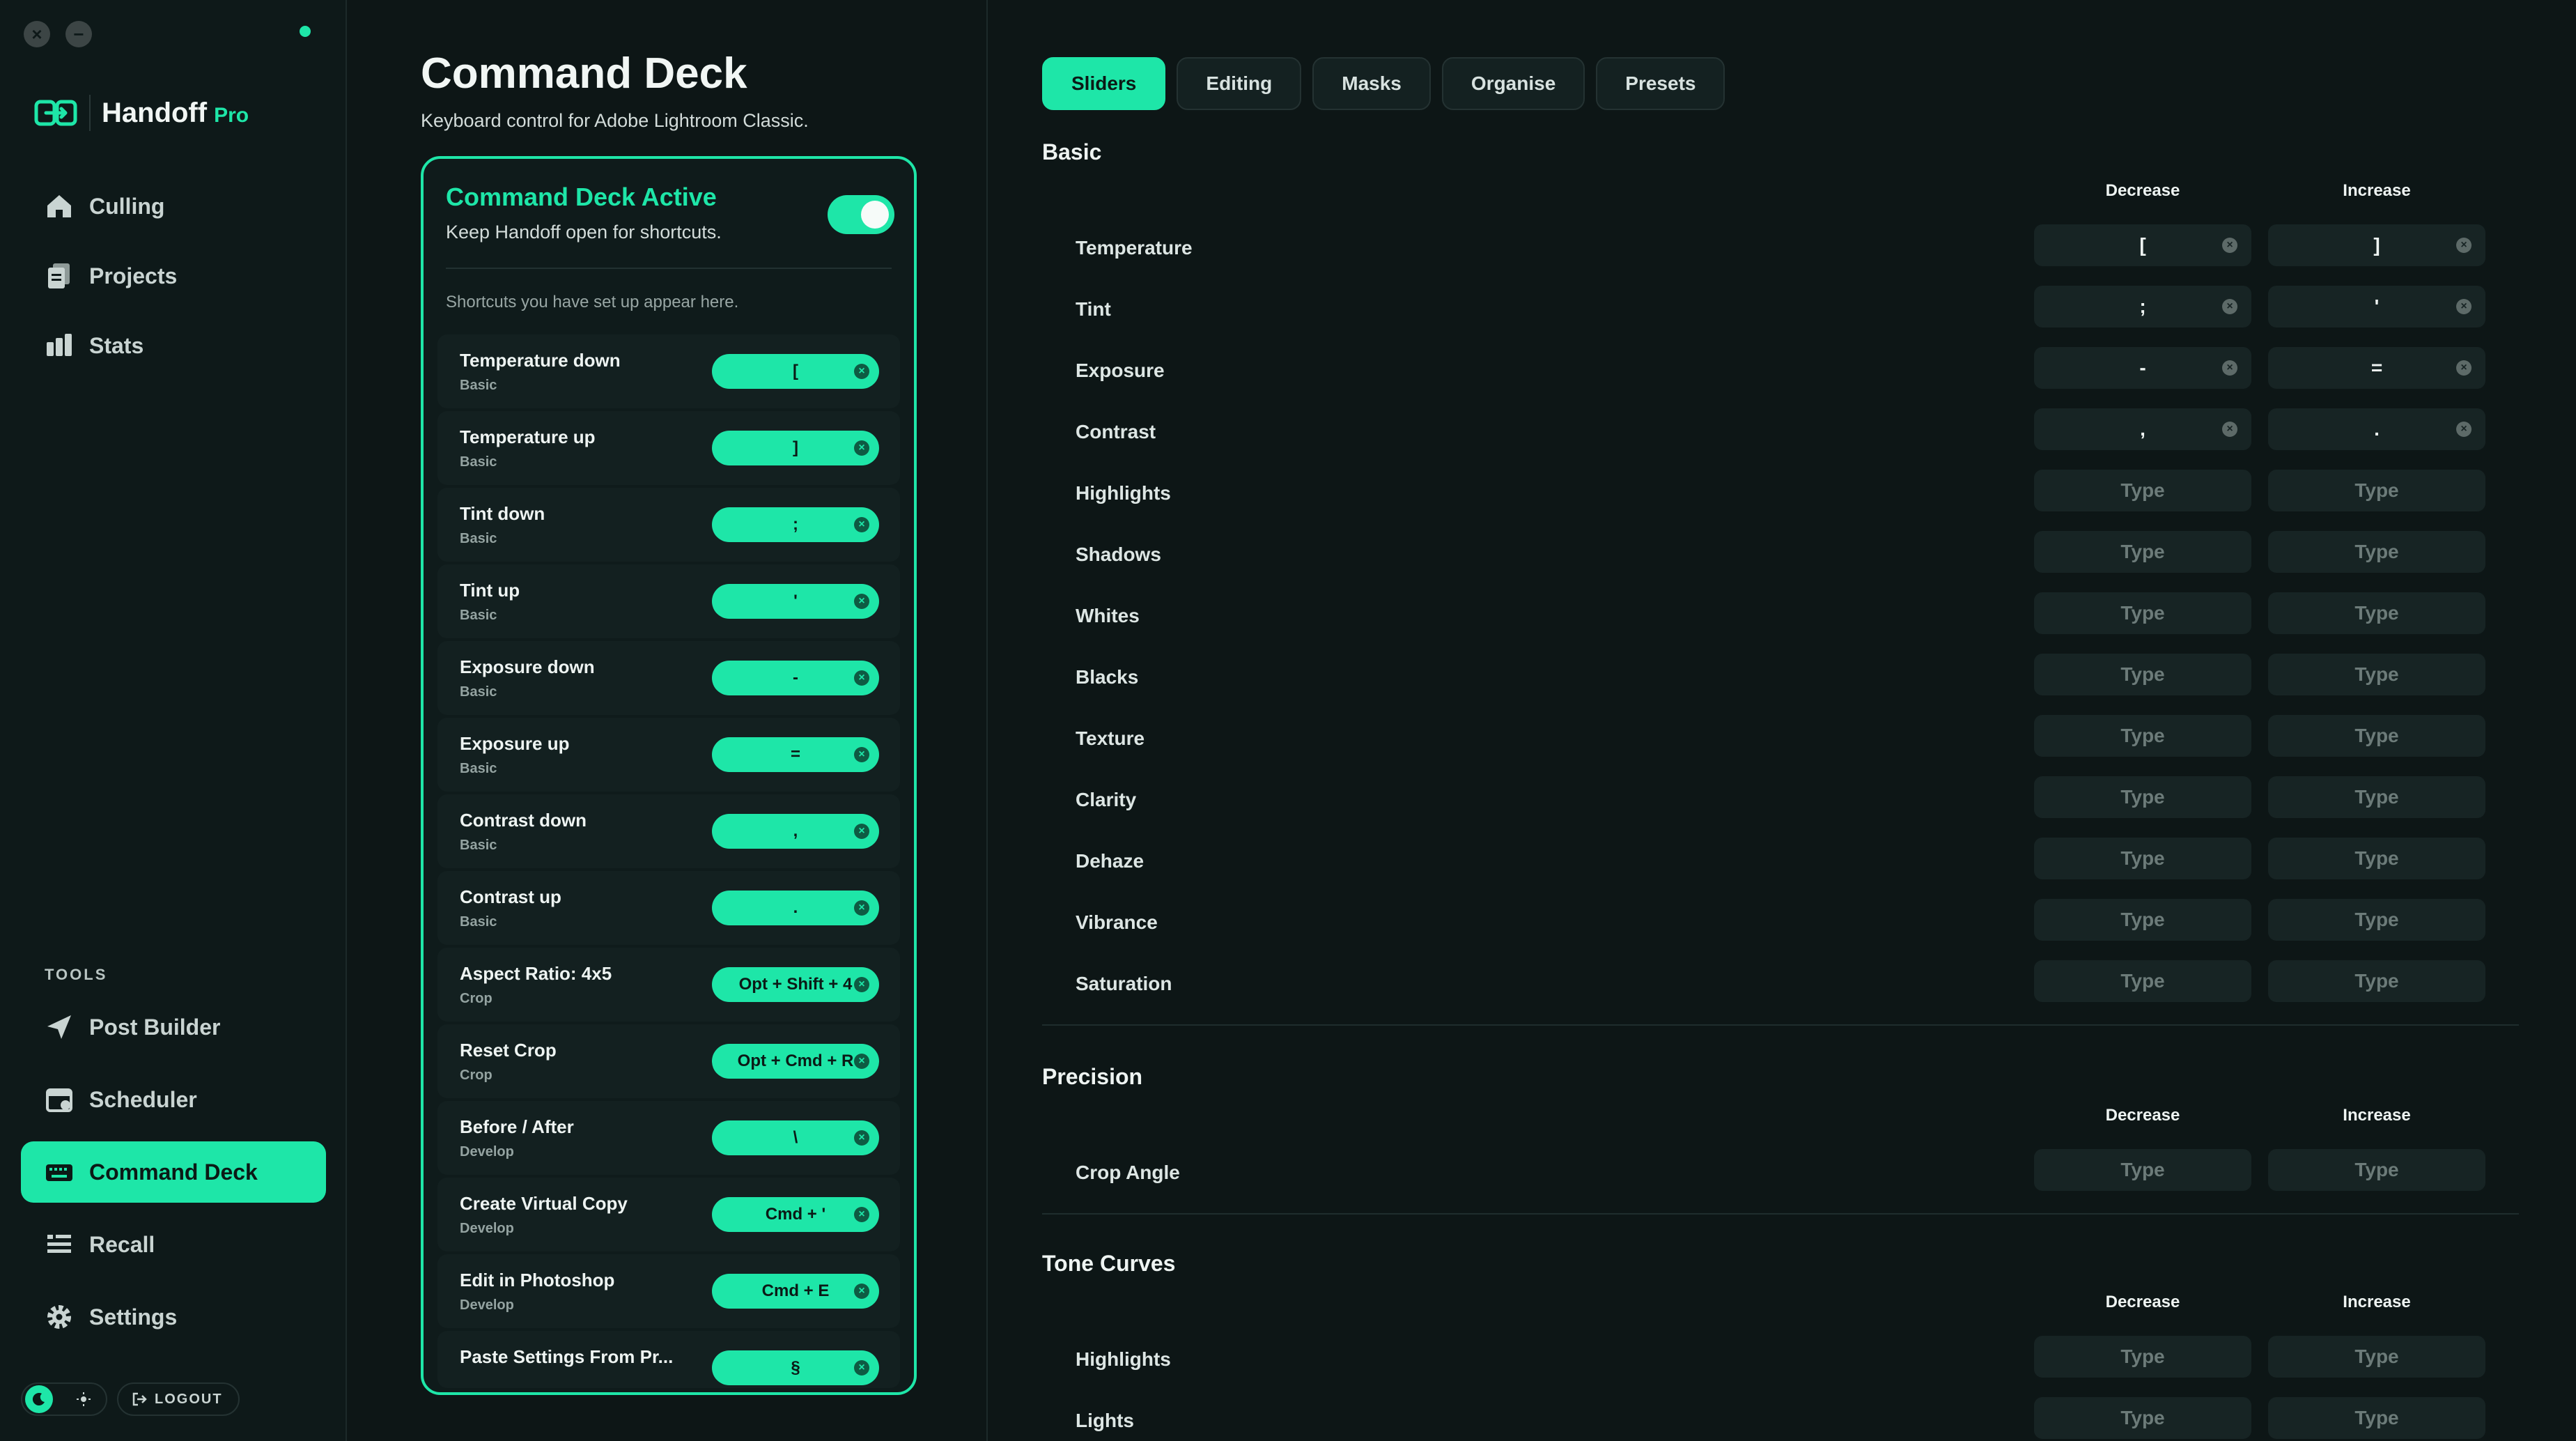 This screenshot has width=2576, height=1441. What do you see at coordinates (476, 1075) in the screenshot?
I see `shortcut-category: Crop` at bounding box center [476, 1075].